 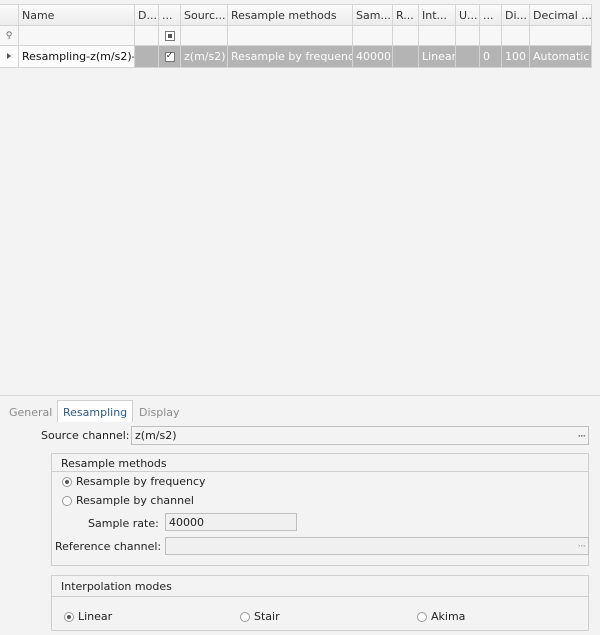 What do you see at coordinates (9, 35) in the screenshot?
I see `filter-pin-icon: ⚲` at bounding box center [9, 35].